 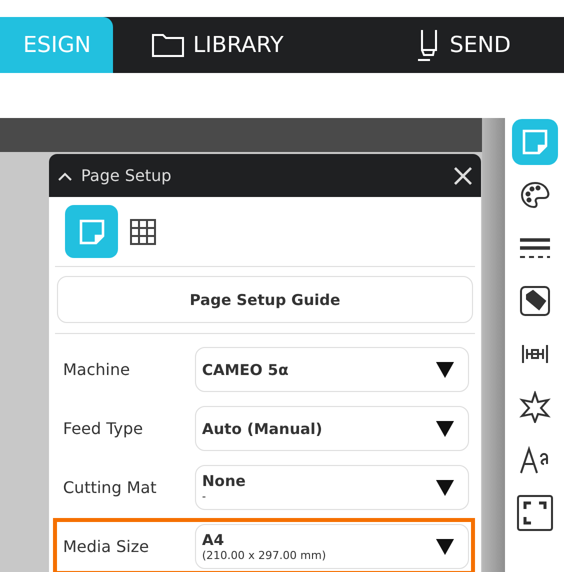 I want to click on close-icon, so click(x=463, y=176).